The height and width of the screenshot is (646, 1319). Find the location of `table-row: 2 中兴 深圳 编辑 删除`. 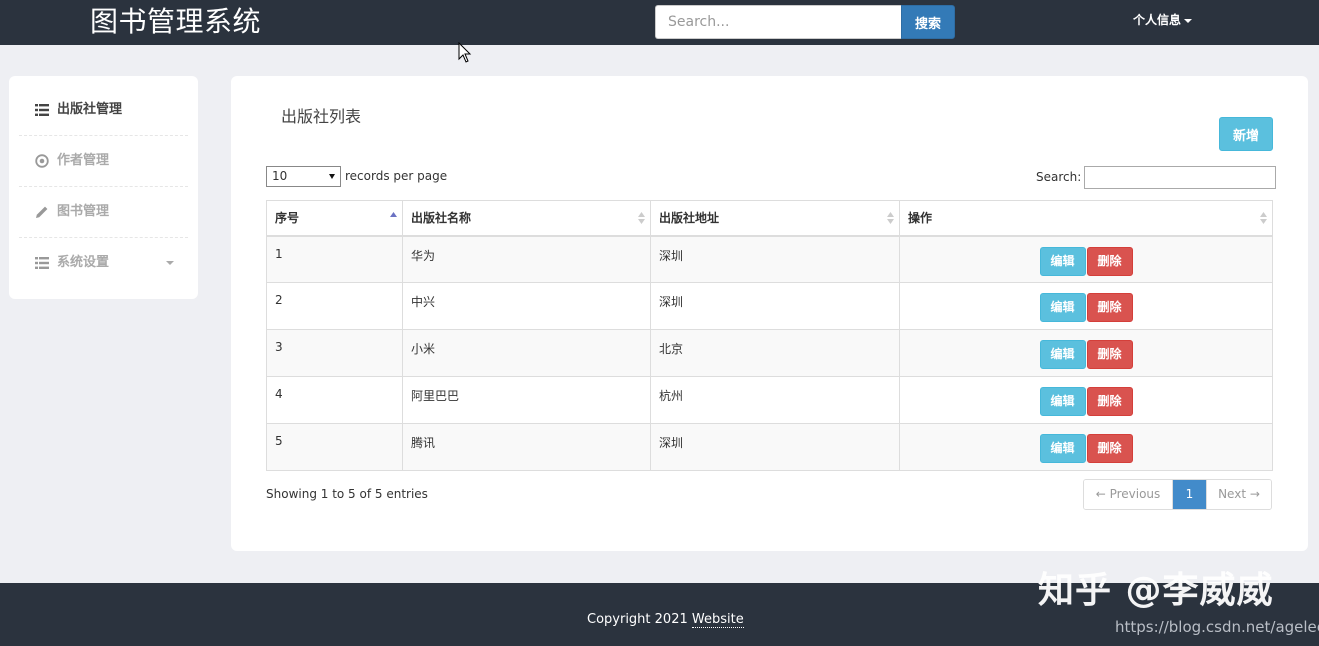

table-row: 2 中兴 深圳 编辑 删除 is located at coordinates (769, 306).